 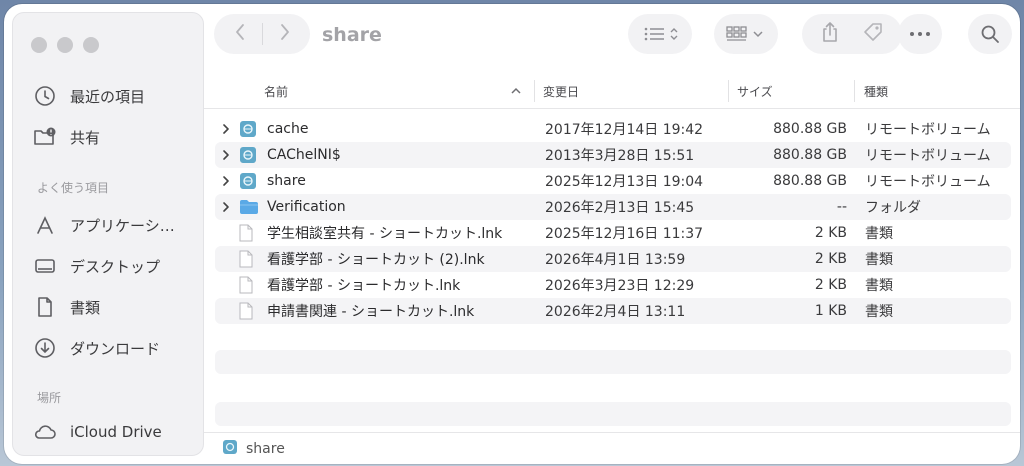 I want to click on folder-icon, so click(x=249, y=207).